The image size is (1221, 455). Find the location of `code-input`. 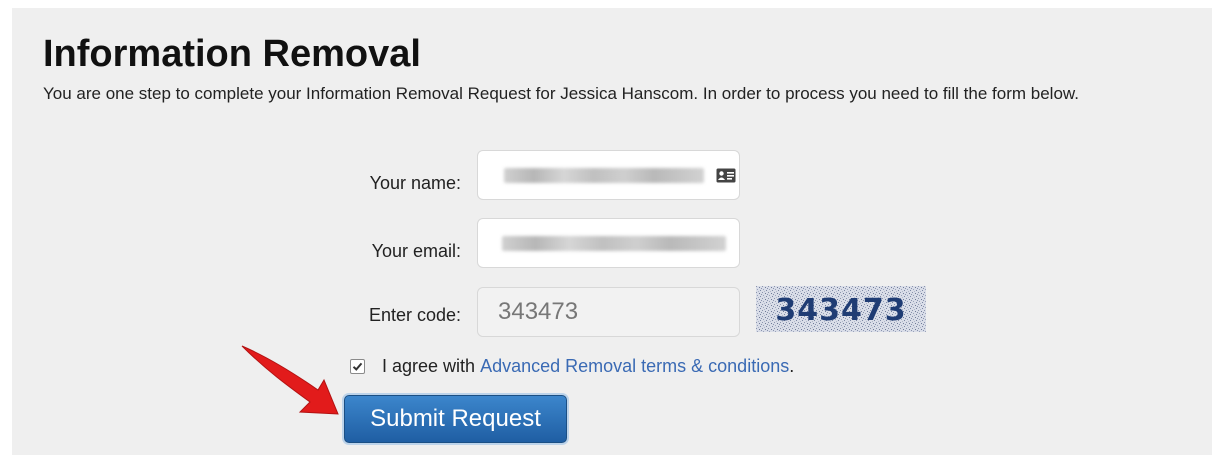

code-input is located at coordinates (608, 312).